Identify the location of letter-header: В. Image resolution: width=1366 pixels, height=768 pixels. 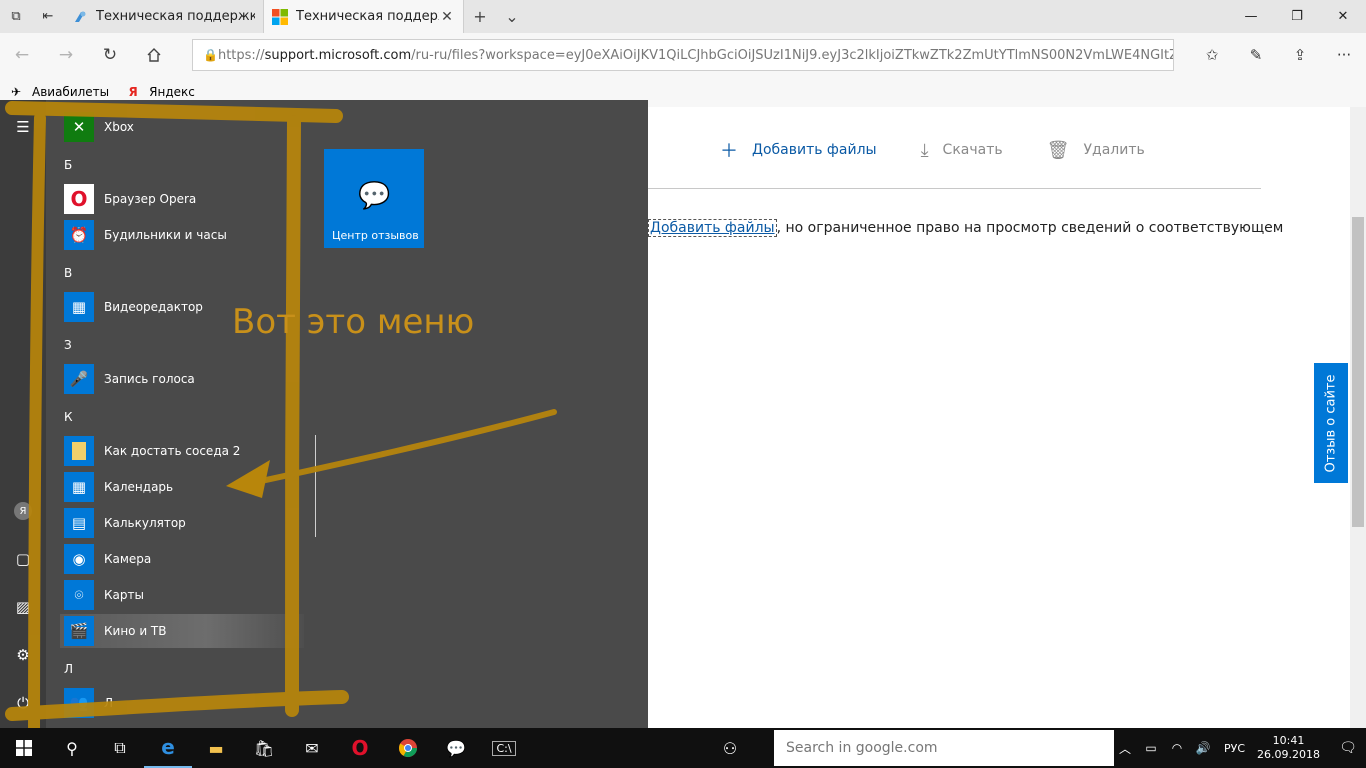
(68, 273).